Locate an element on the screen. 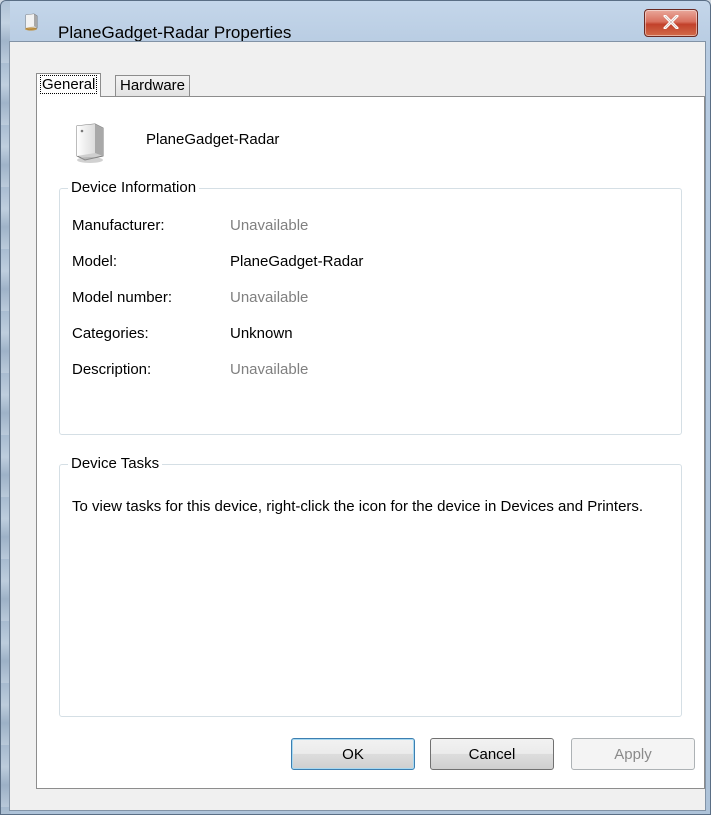 Image resolution: width=711 pixels, height=815 pixels. tab-hardware-label: Hardware is located at coordinates (153, 85).